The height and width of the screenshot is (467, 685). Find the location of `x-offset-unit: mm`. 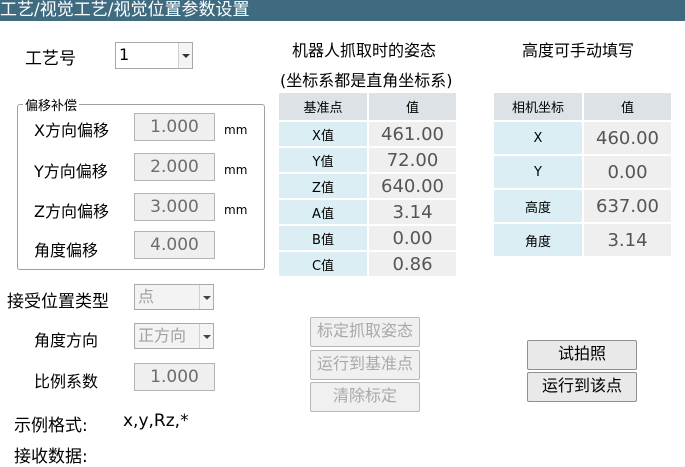

x-offset-unit: mm is located at coordinates (236, 130).